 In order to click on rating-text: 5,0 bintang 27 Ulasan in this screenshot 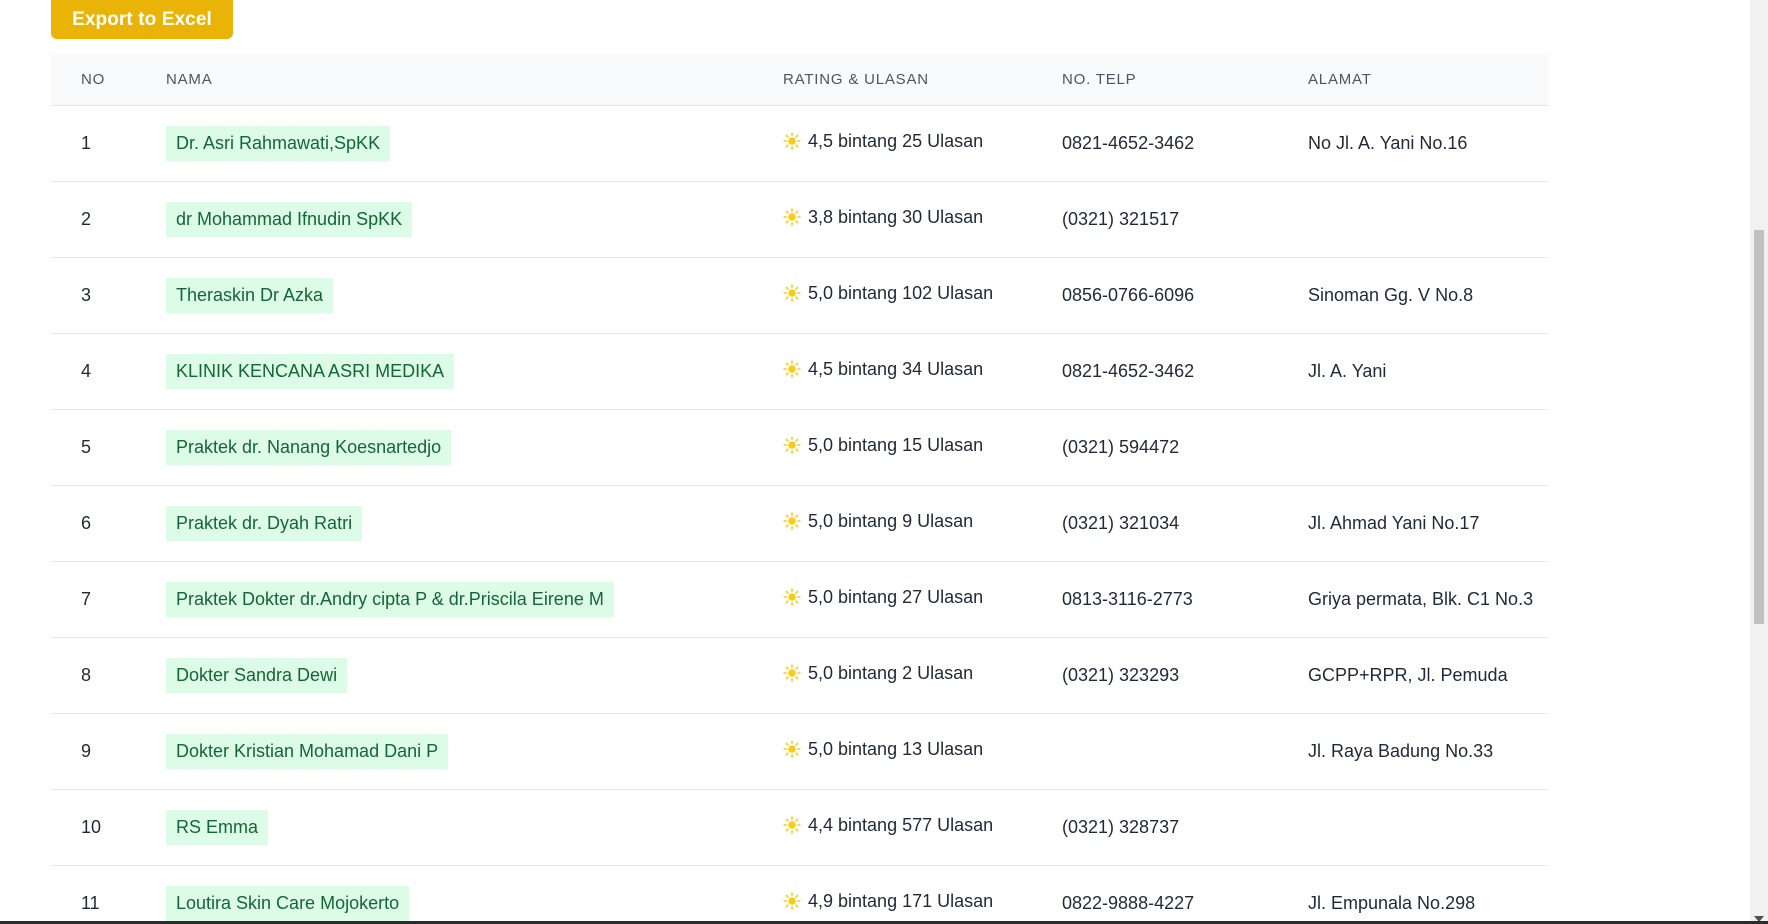, I will do `click(896, 596)`.